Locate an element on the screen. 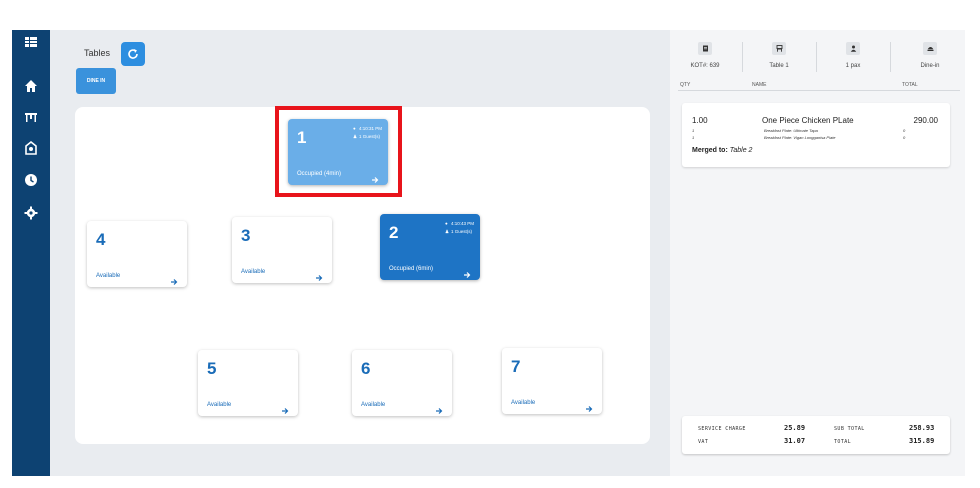 The height and width of the screenshot is (488, 980). table-icon is located at coordinates (31, 117).